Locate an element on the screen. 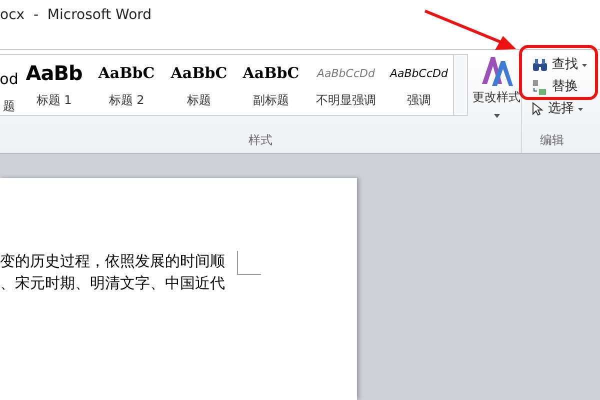 The image size is (600, 400). group-label: 样式 is located at coordinates (260, 140).